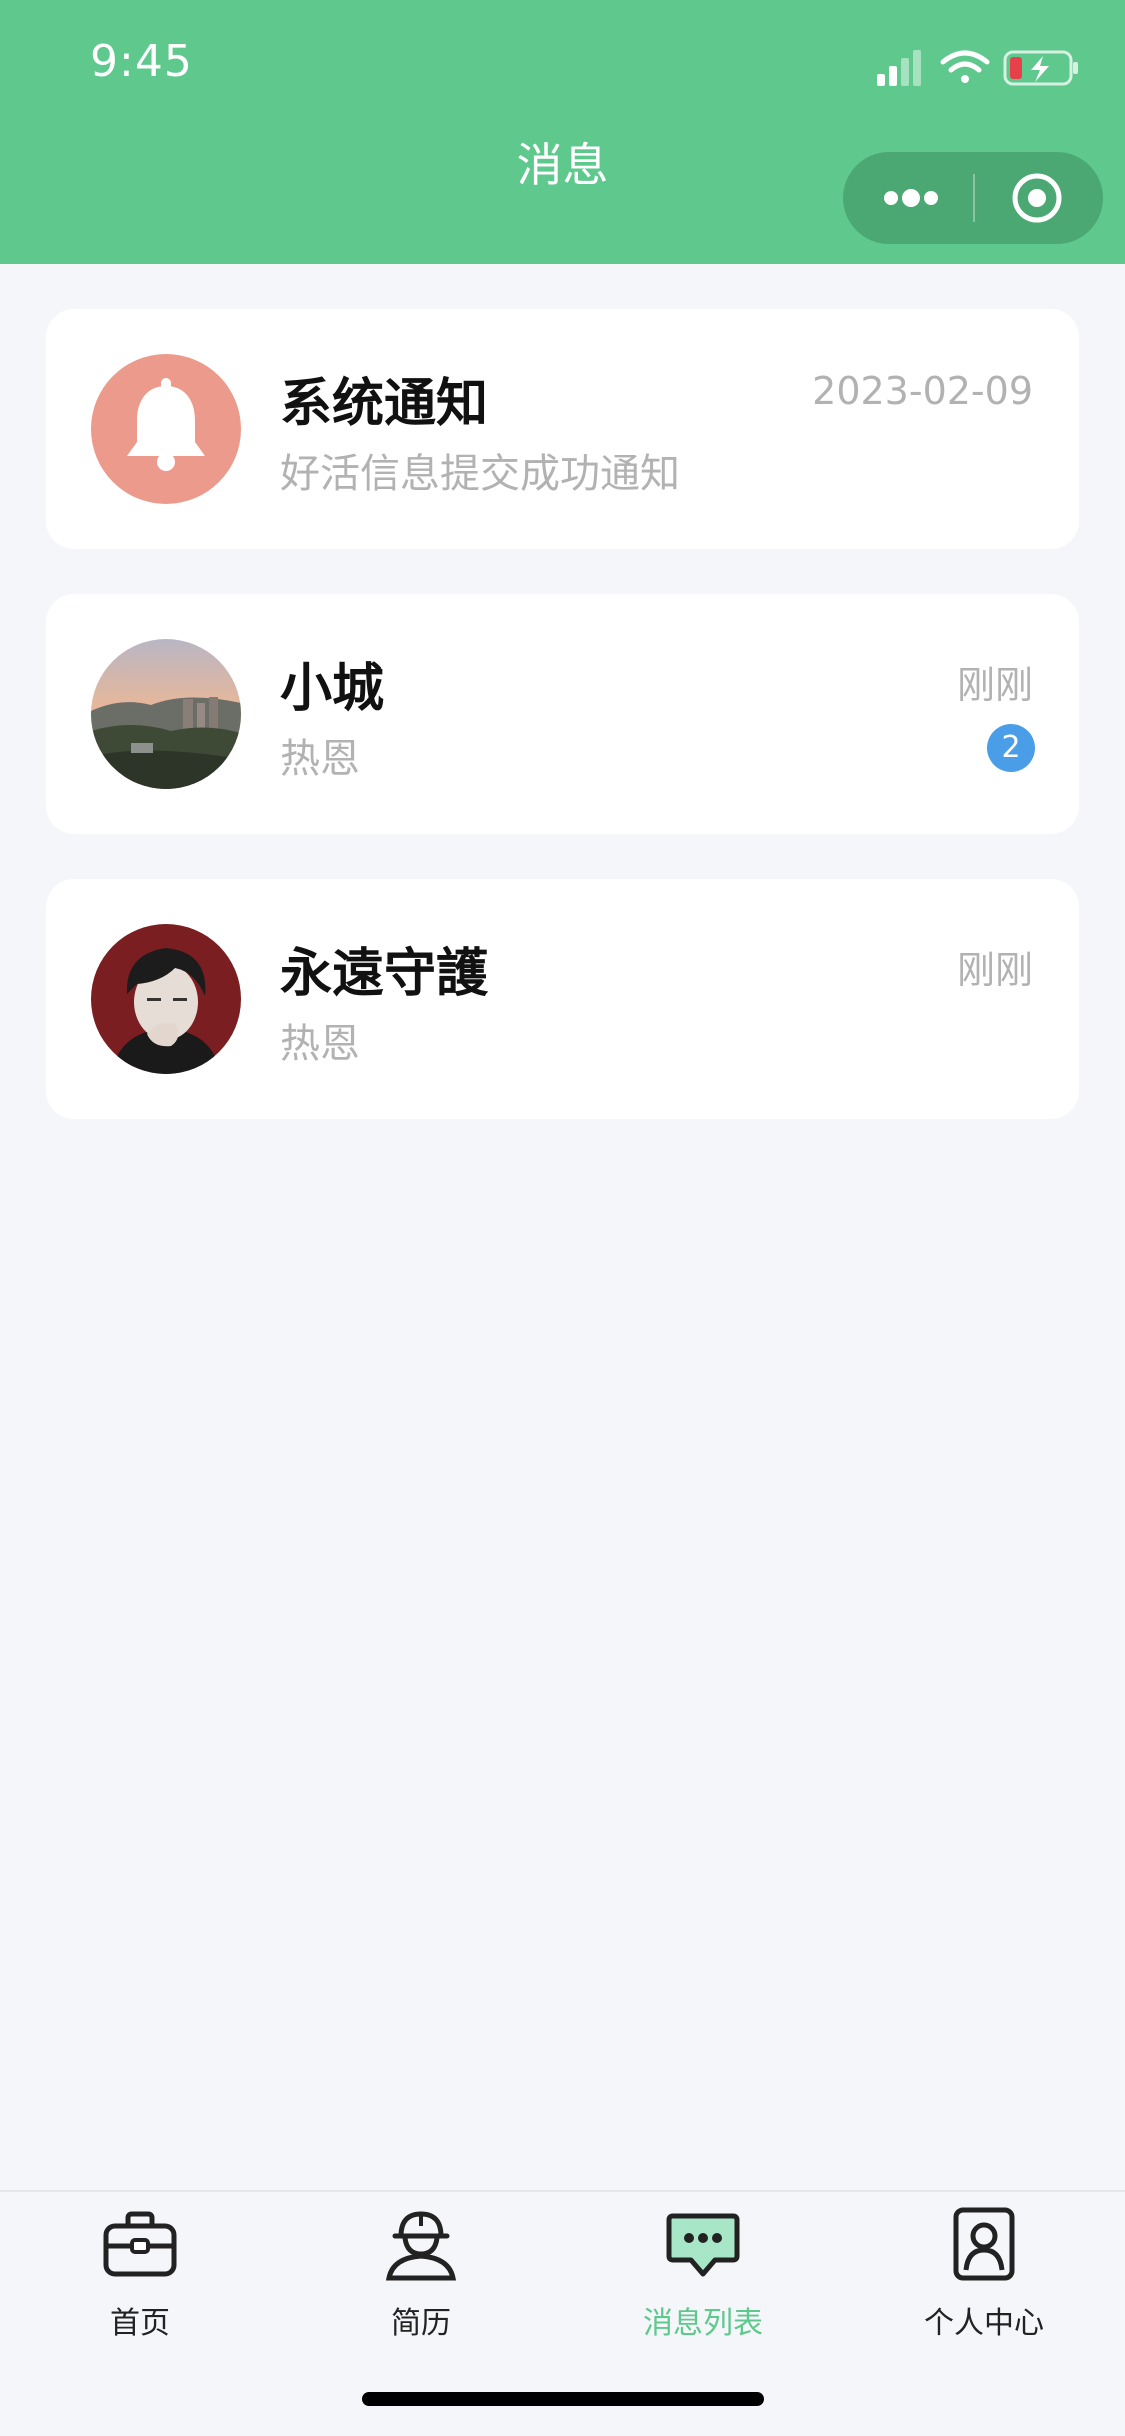 This screenshot has height=2436, width=1125. What do you see at coordinates (141, 61) in the screenshot?
I see `status-time: 9:45` at bounding box center [141, 61].